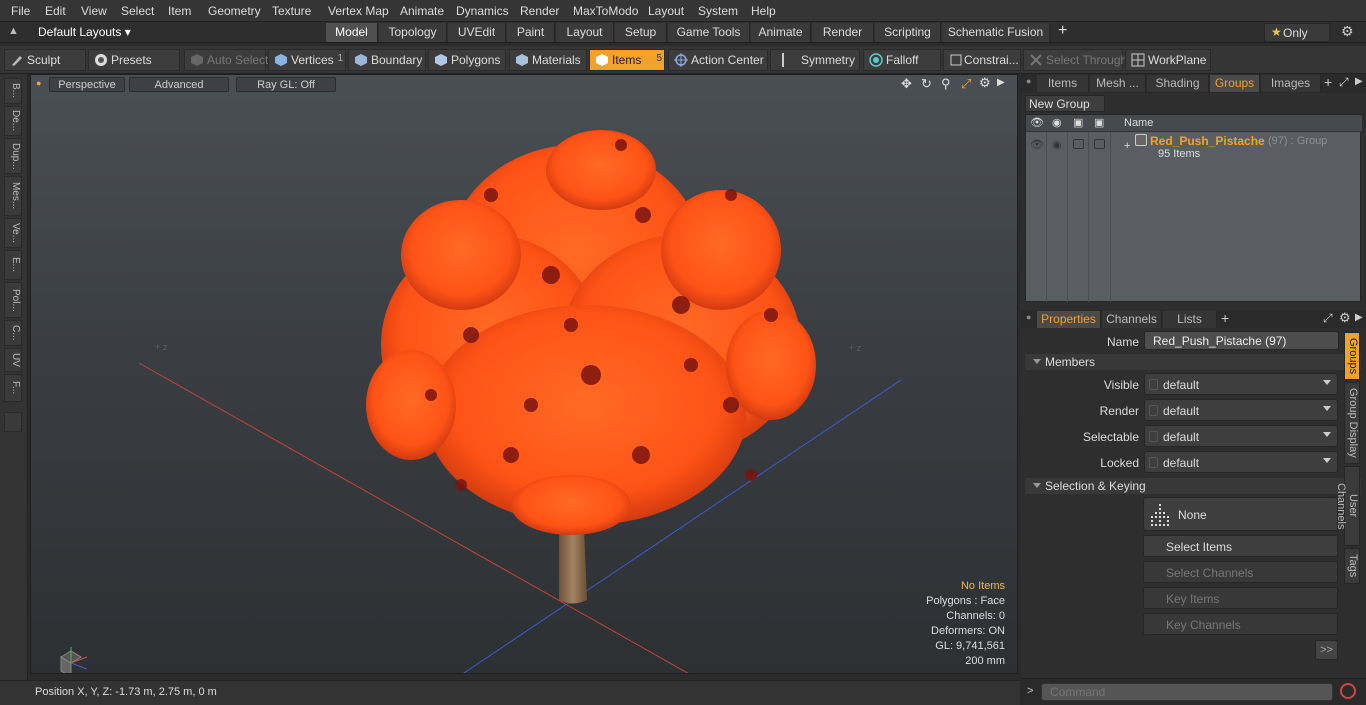  What do you see at coordinates (1099, 144) in the screenshot?
I see `row-select-checkbox` at bounding box center [1099, 144].